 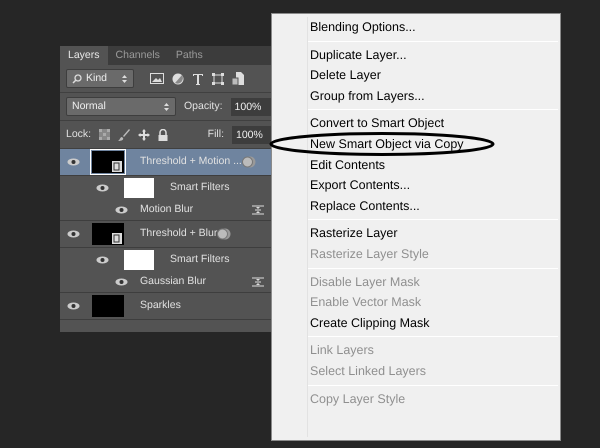 What do you see at coordinates (100, 78) in the screenshot?
I see `filter-dropdown: Kind` at bounding box center [100, 78].